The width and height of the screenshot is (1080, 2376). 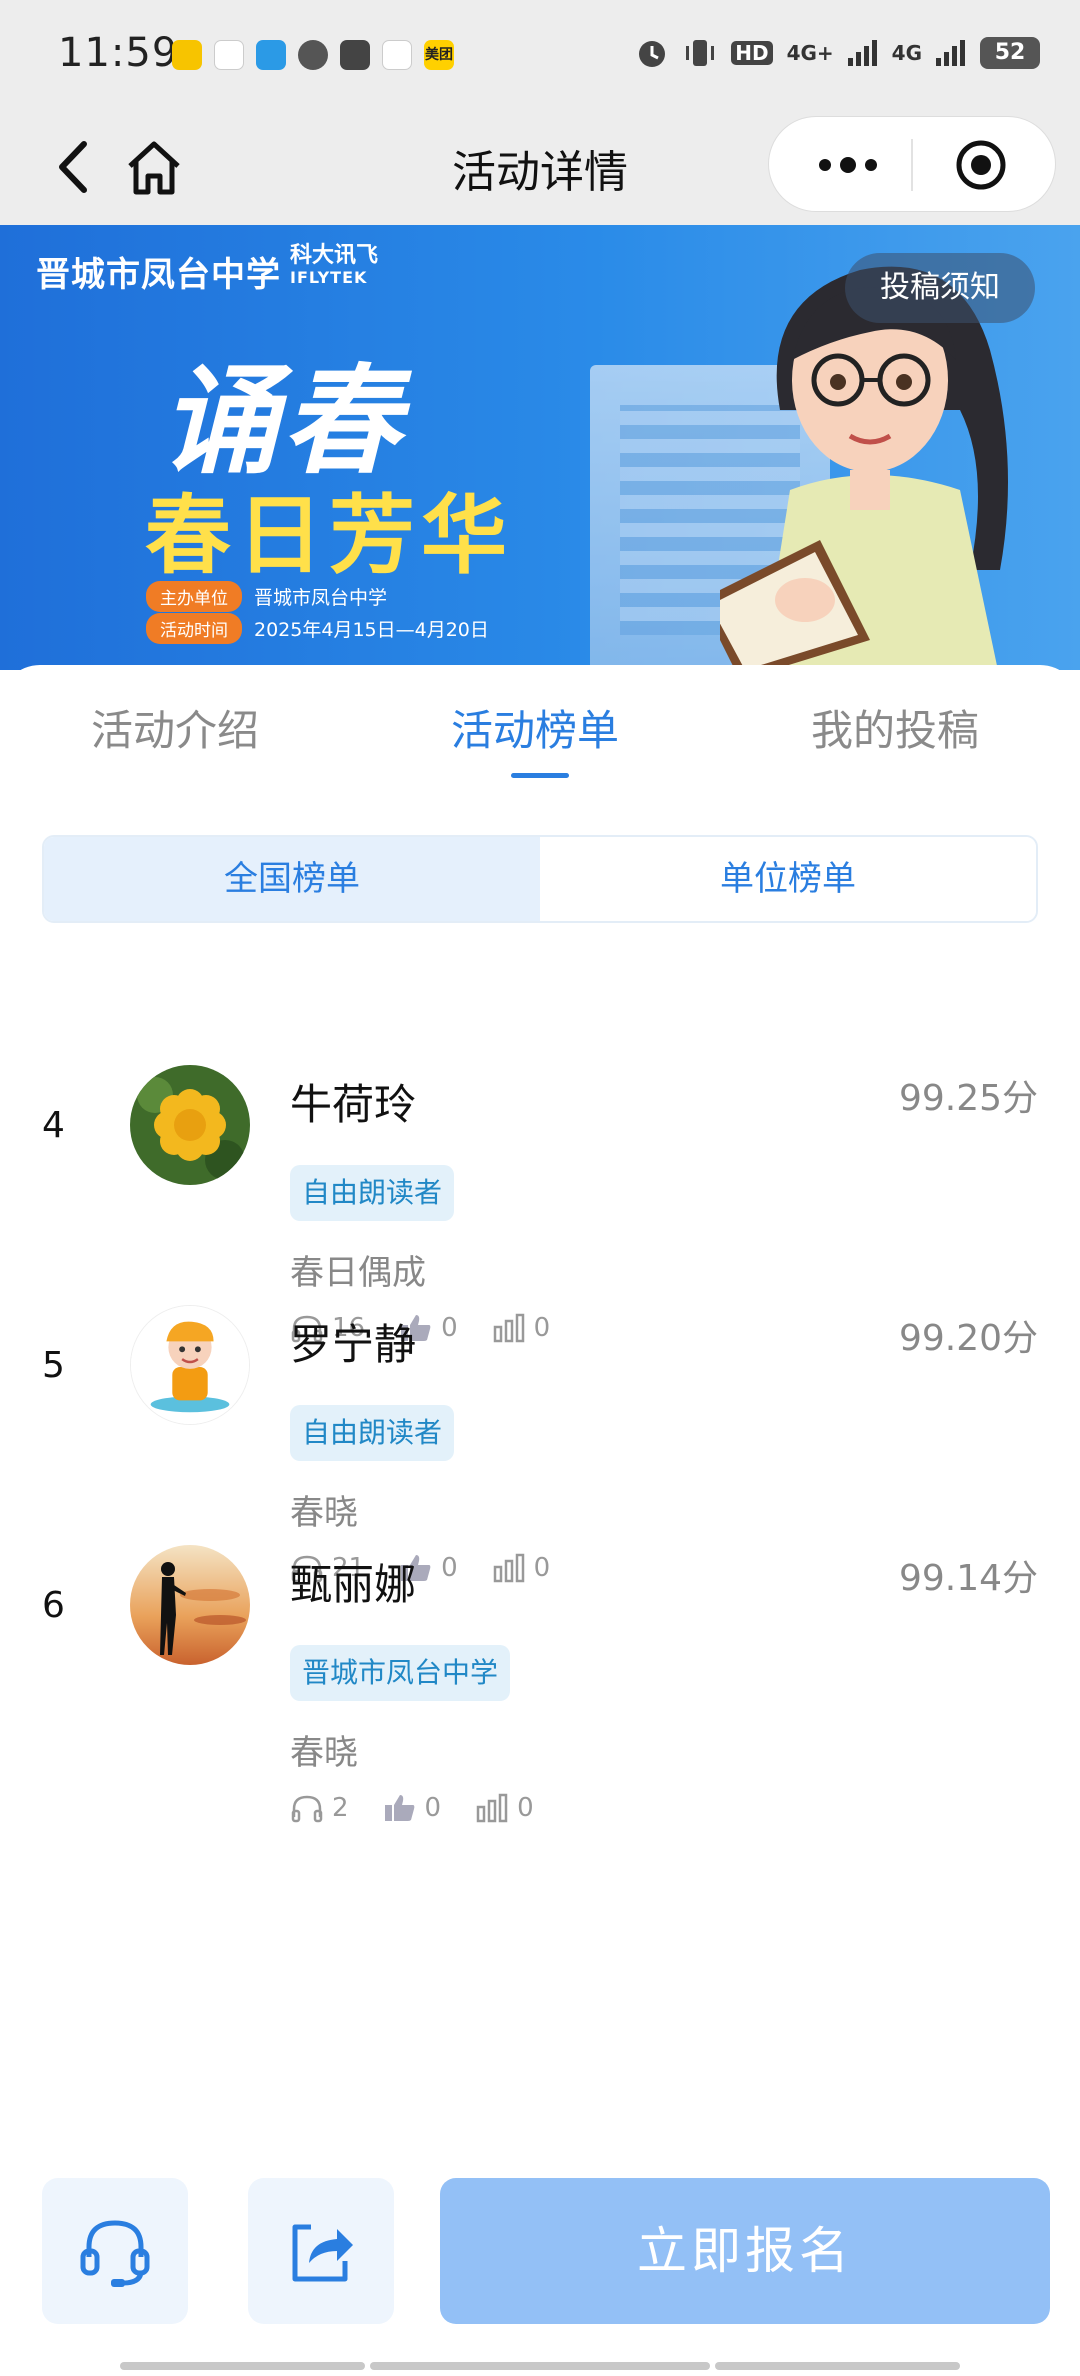 What do you see at coordinates (358, 1273) in the screenshot?
I see `work-title: 春日偶成` at bounding box center [358, 1273].